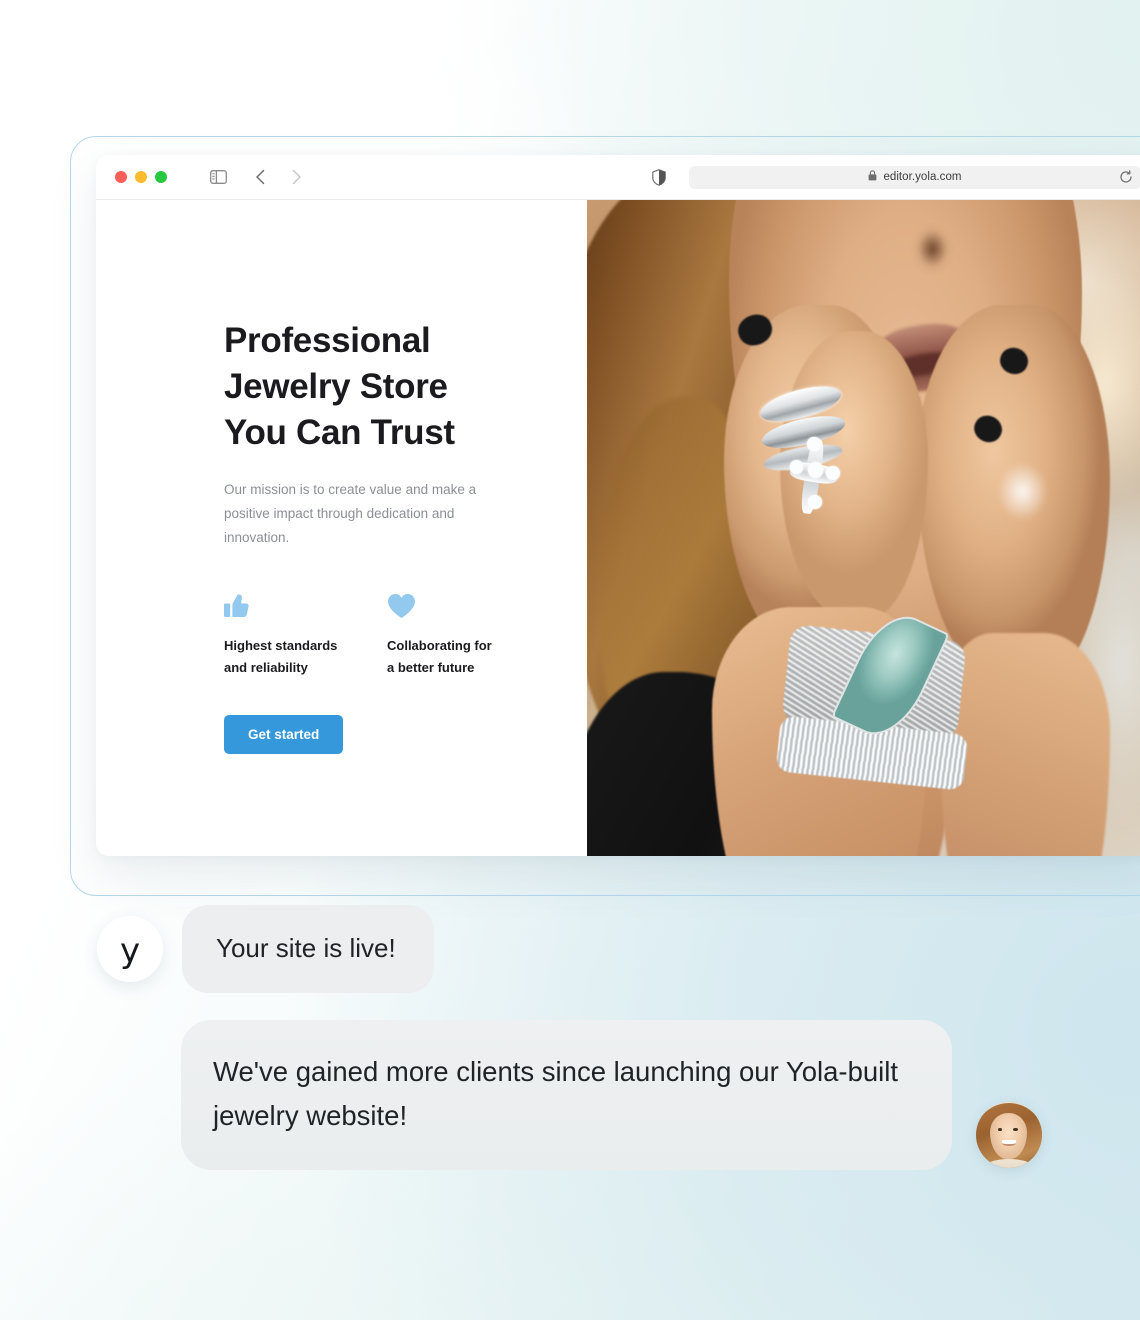 This screenshot has height=1320, width=1140. Describe the element at coordinates (439, 656) in the screenshot. I see `feature-label: Collaborating for a better future` at that location.